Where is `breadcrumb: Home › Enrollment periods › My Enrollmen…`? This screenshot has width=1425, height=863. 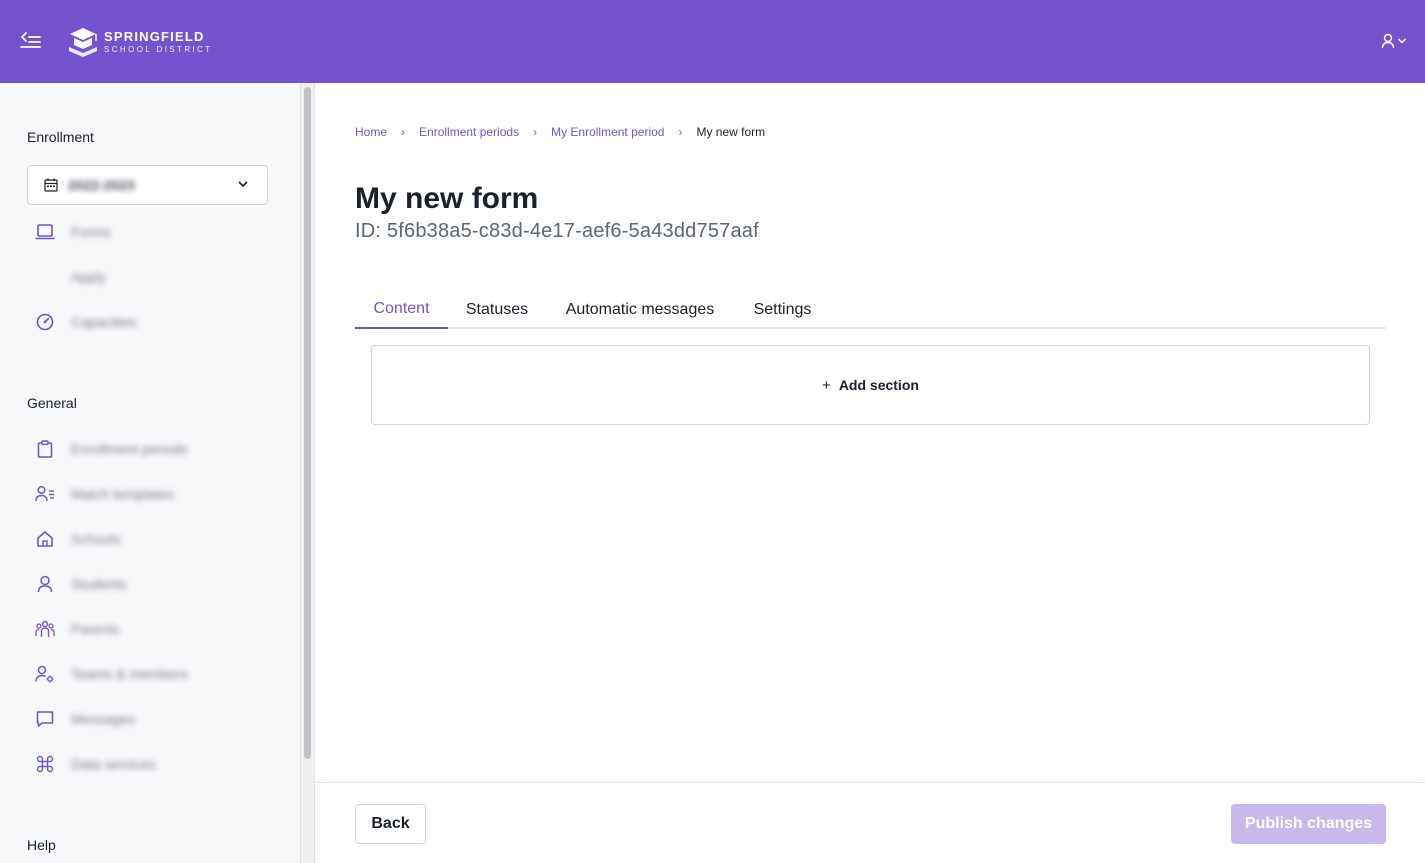
breadcrumb: Home › Enrollment periods › My Enrollmen… is located at coordinates (560, 132).